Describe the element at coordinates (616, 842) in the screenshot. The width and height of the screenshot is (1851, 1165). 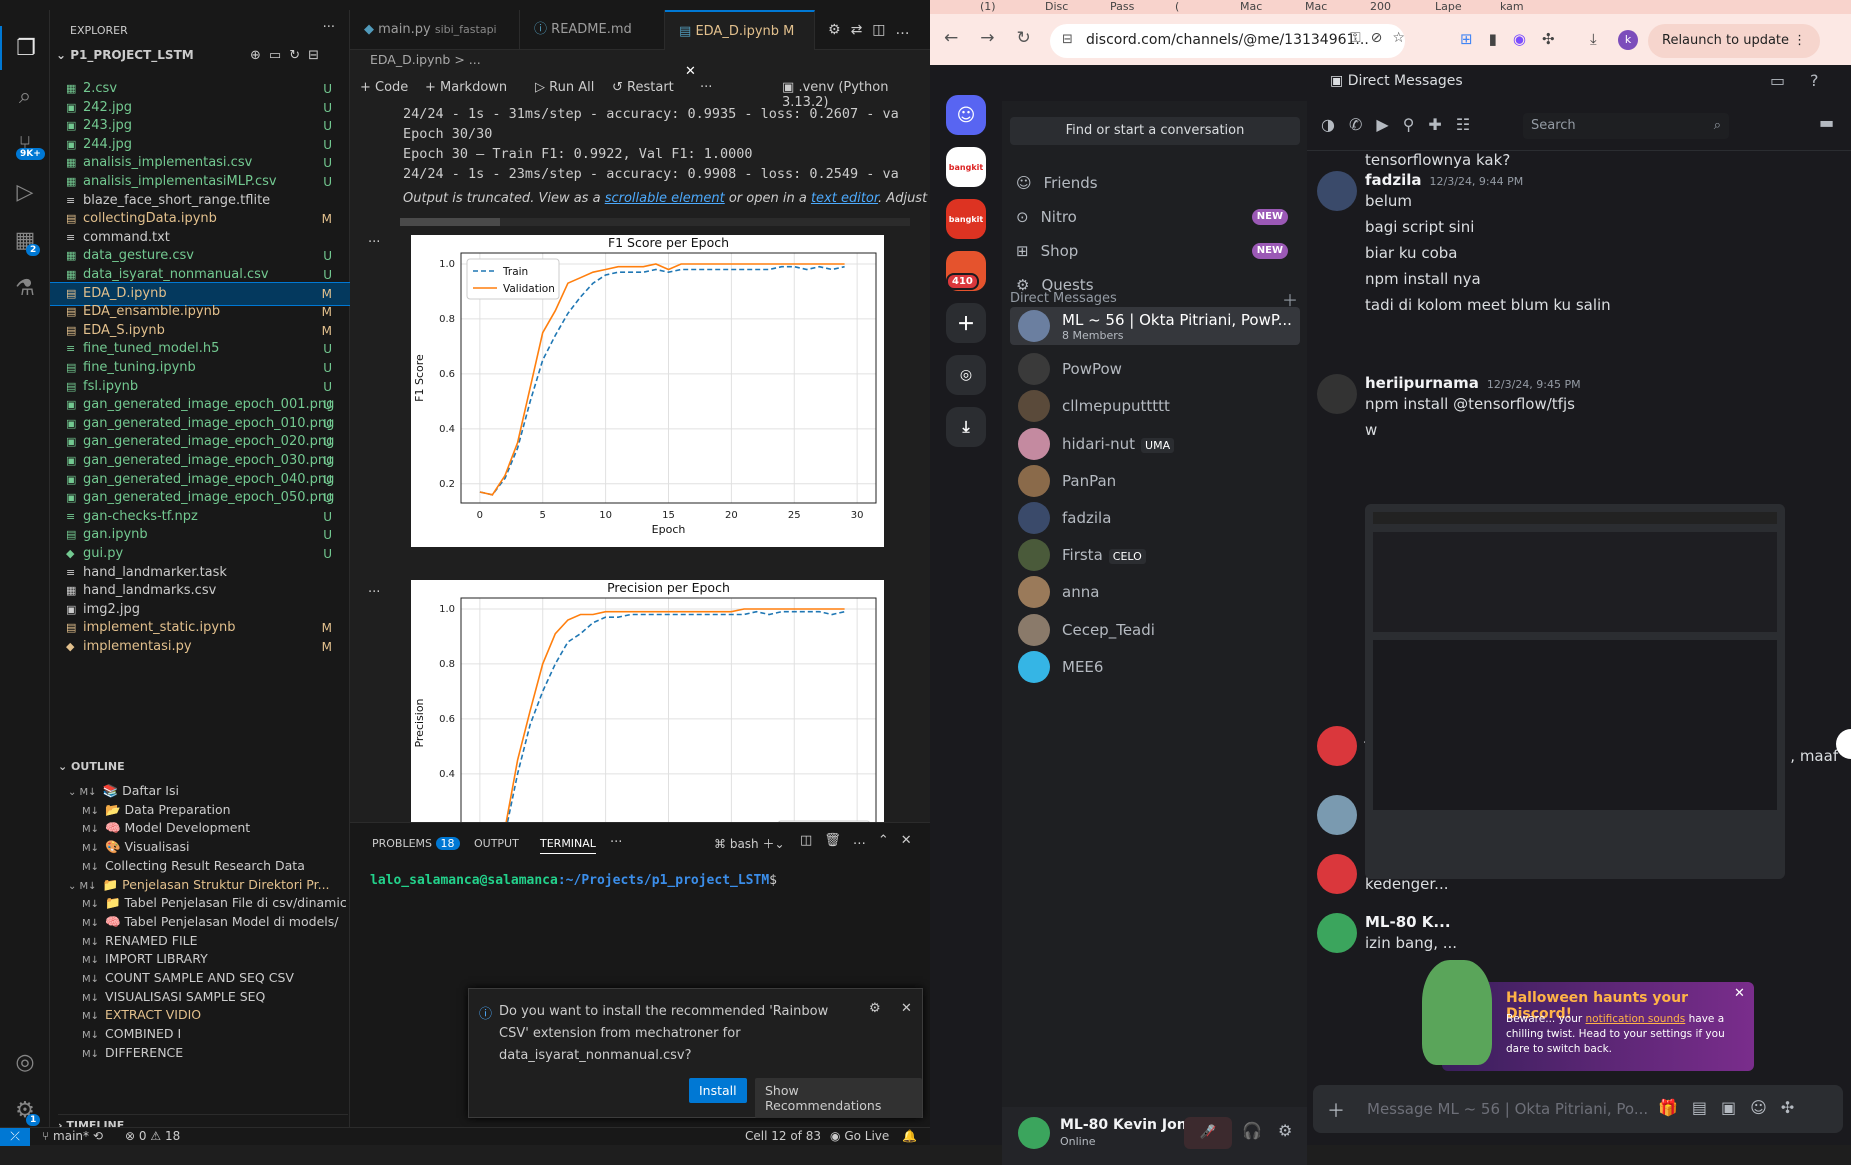
I see `more-icon: ···` at that location.